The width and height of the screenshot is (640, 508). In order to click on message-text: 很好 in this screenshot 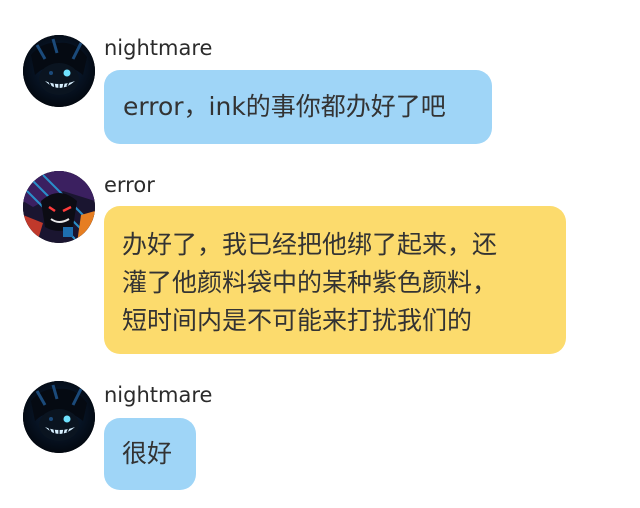, I will do `click(147, 453)`.